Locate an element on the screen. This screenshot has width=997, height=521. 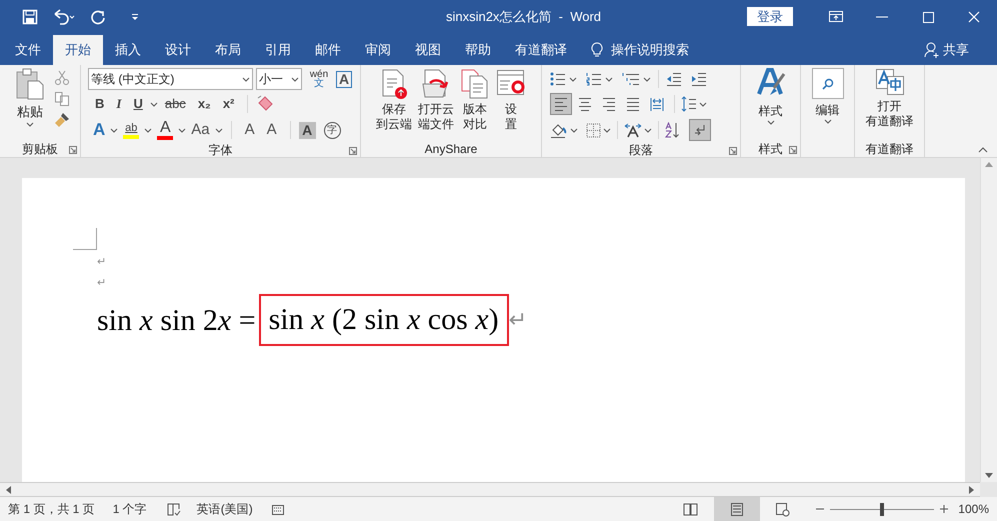
format-button: x₂ is located at coordinates (204, 104).